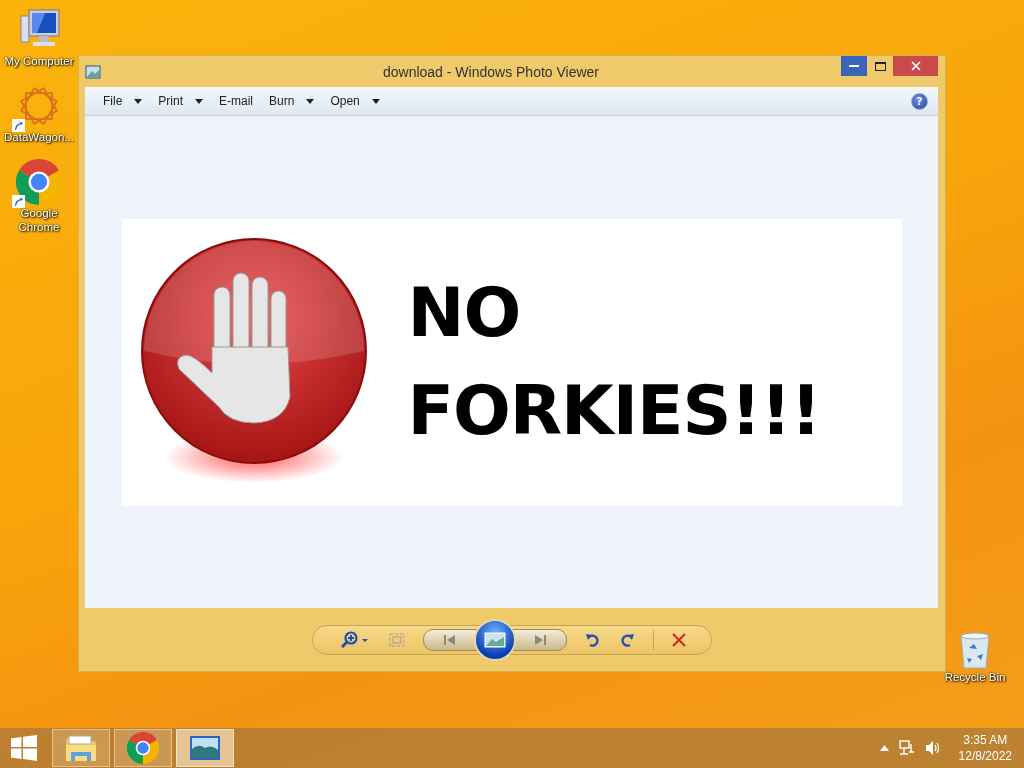  I want to click on speaker-icon, so click(932, 748).